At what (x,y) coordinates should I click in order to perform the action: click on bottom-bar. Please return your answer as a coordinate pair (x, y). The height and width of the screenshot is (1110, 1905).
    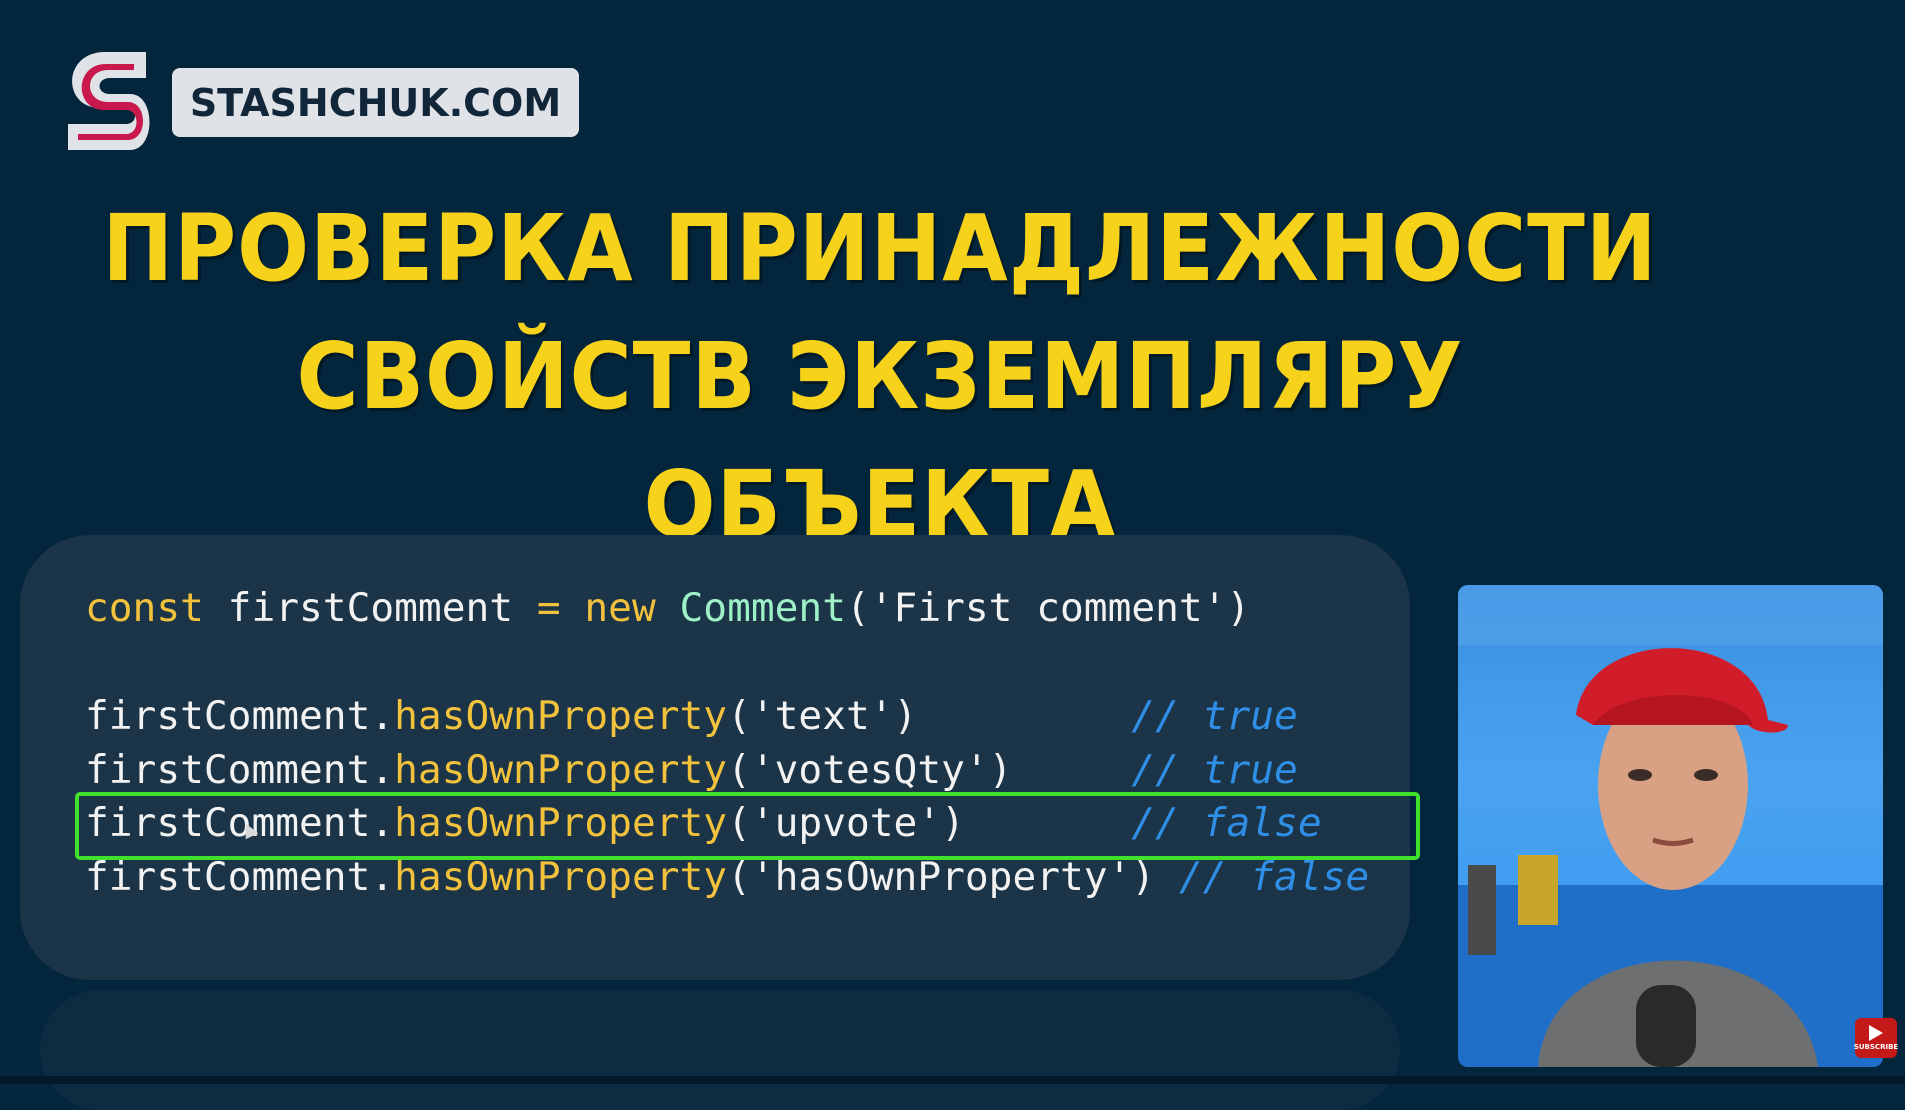
    Looking at the image, I should click on (952, 1080).